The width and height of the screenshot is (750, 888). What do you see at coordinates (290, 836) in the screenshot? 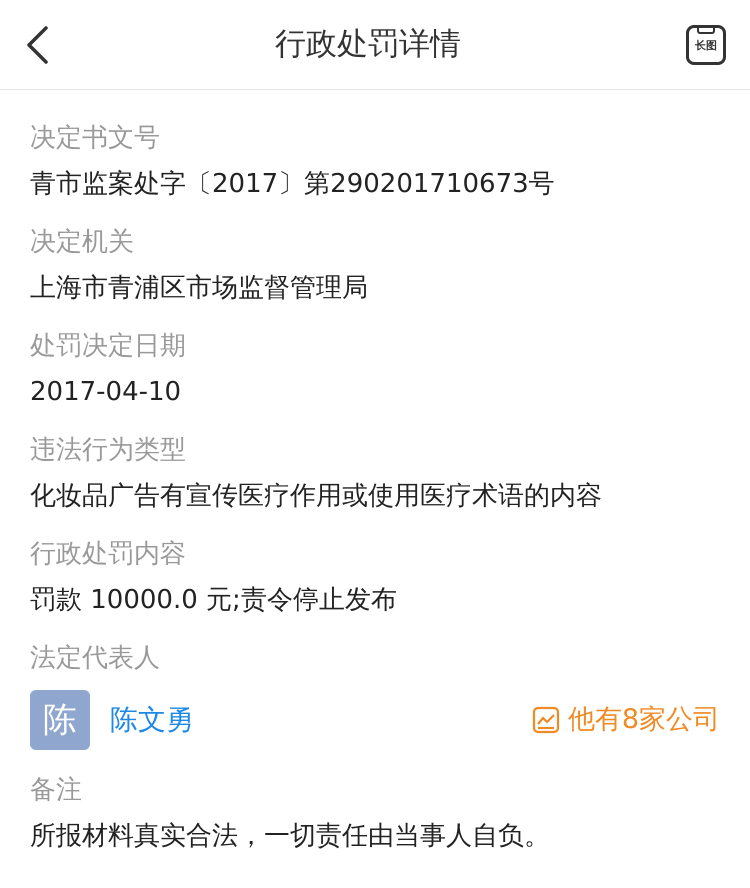
I see `field-value: 所报材料真实合法，一切责任由当事人自负。` at bounding box center [290, 836].